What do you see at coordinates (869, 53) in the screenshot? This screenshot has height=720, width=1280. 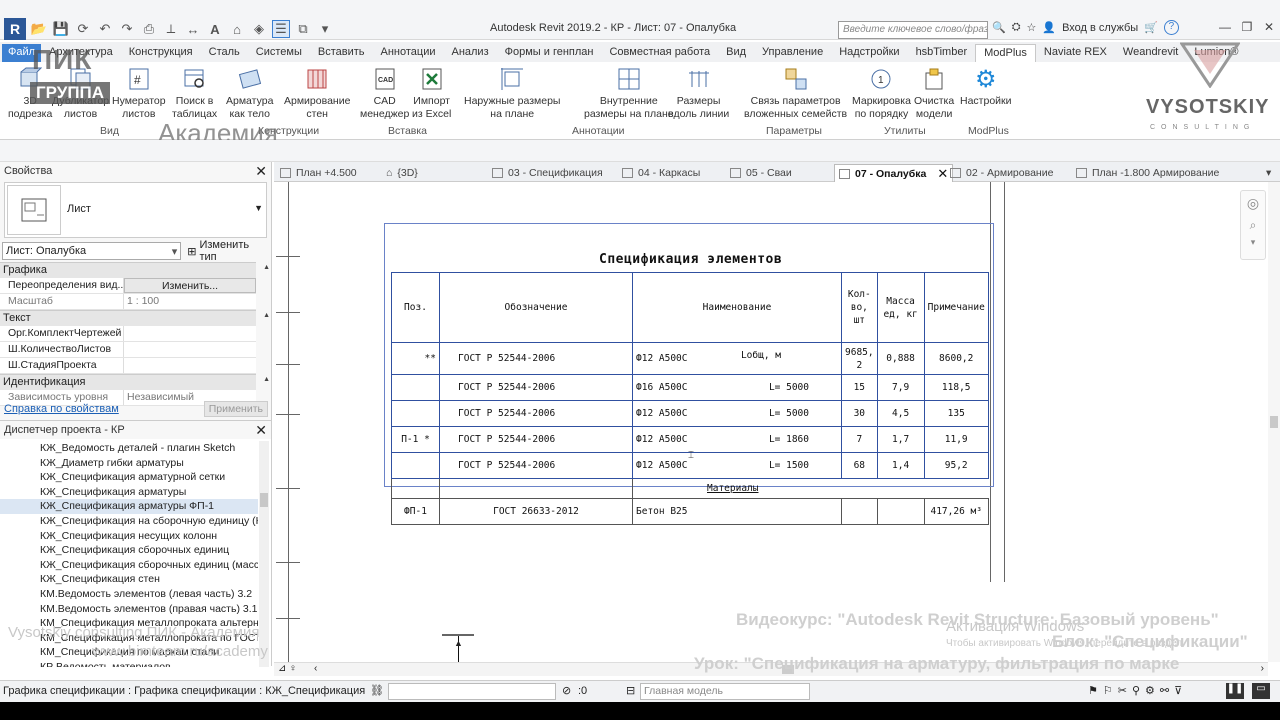 I see `tab-12: Надстройки` at bounding box center [869, 53].